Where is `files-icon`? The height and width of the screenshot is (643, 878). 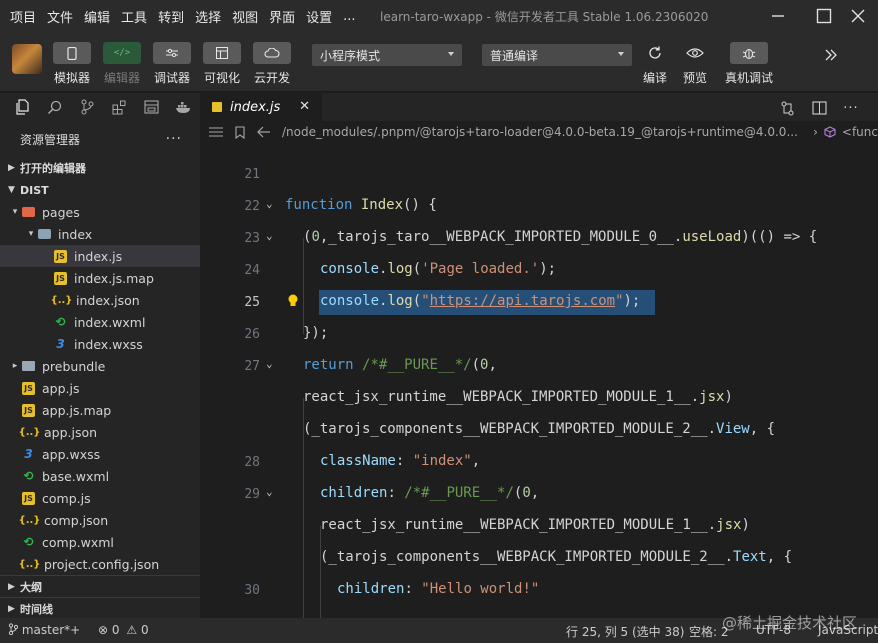 files-icon is located at coordinates (22, 107).